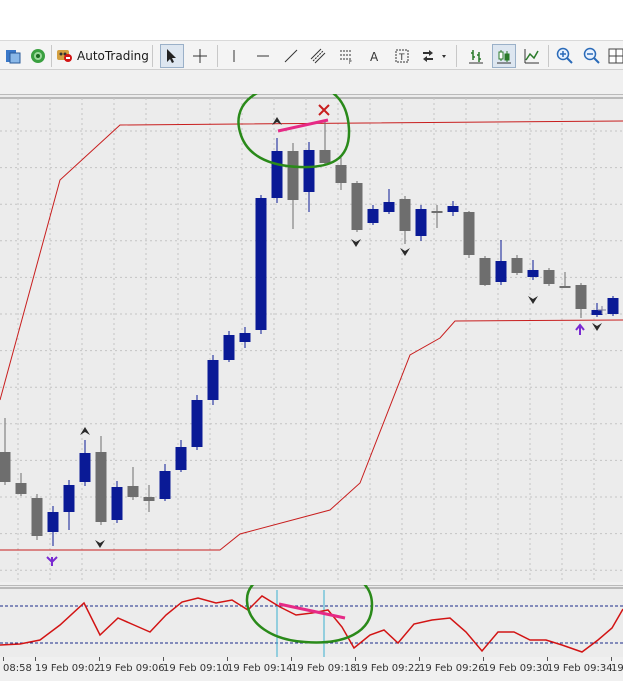 Image resolution: width=623 pixels, height=689 pixels. I want to click on svg-text: F, so click(350, 62).